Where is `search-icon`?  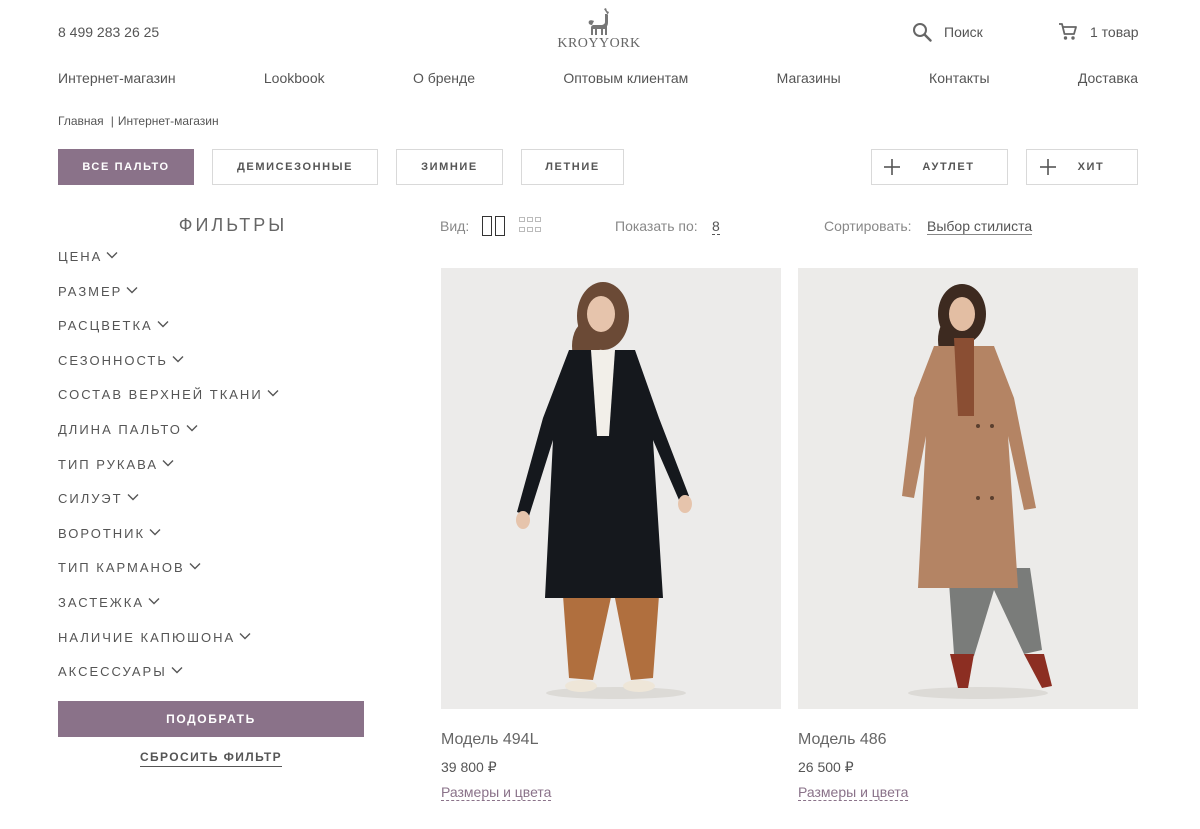
search-icon is located at coordinates (922, 32).